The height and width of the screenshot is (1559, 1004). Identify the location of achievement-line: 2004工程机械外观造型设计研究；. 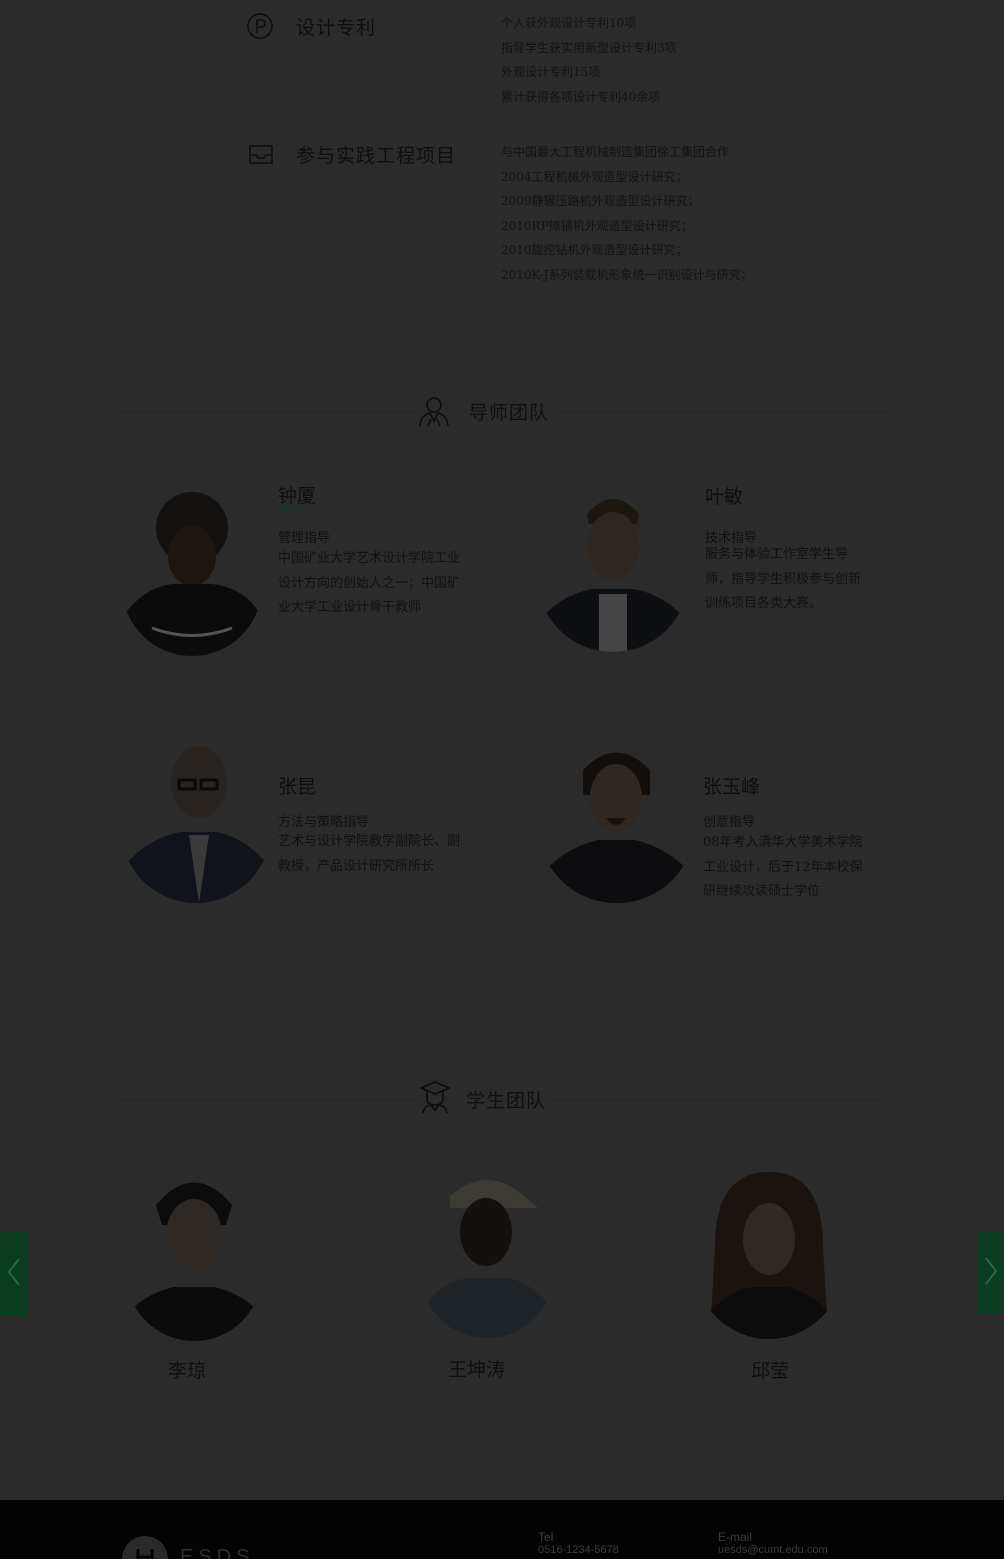
(594, 177).